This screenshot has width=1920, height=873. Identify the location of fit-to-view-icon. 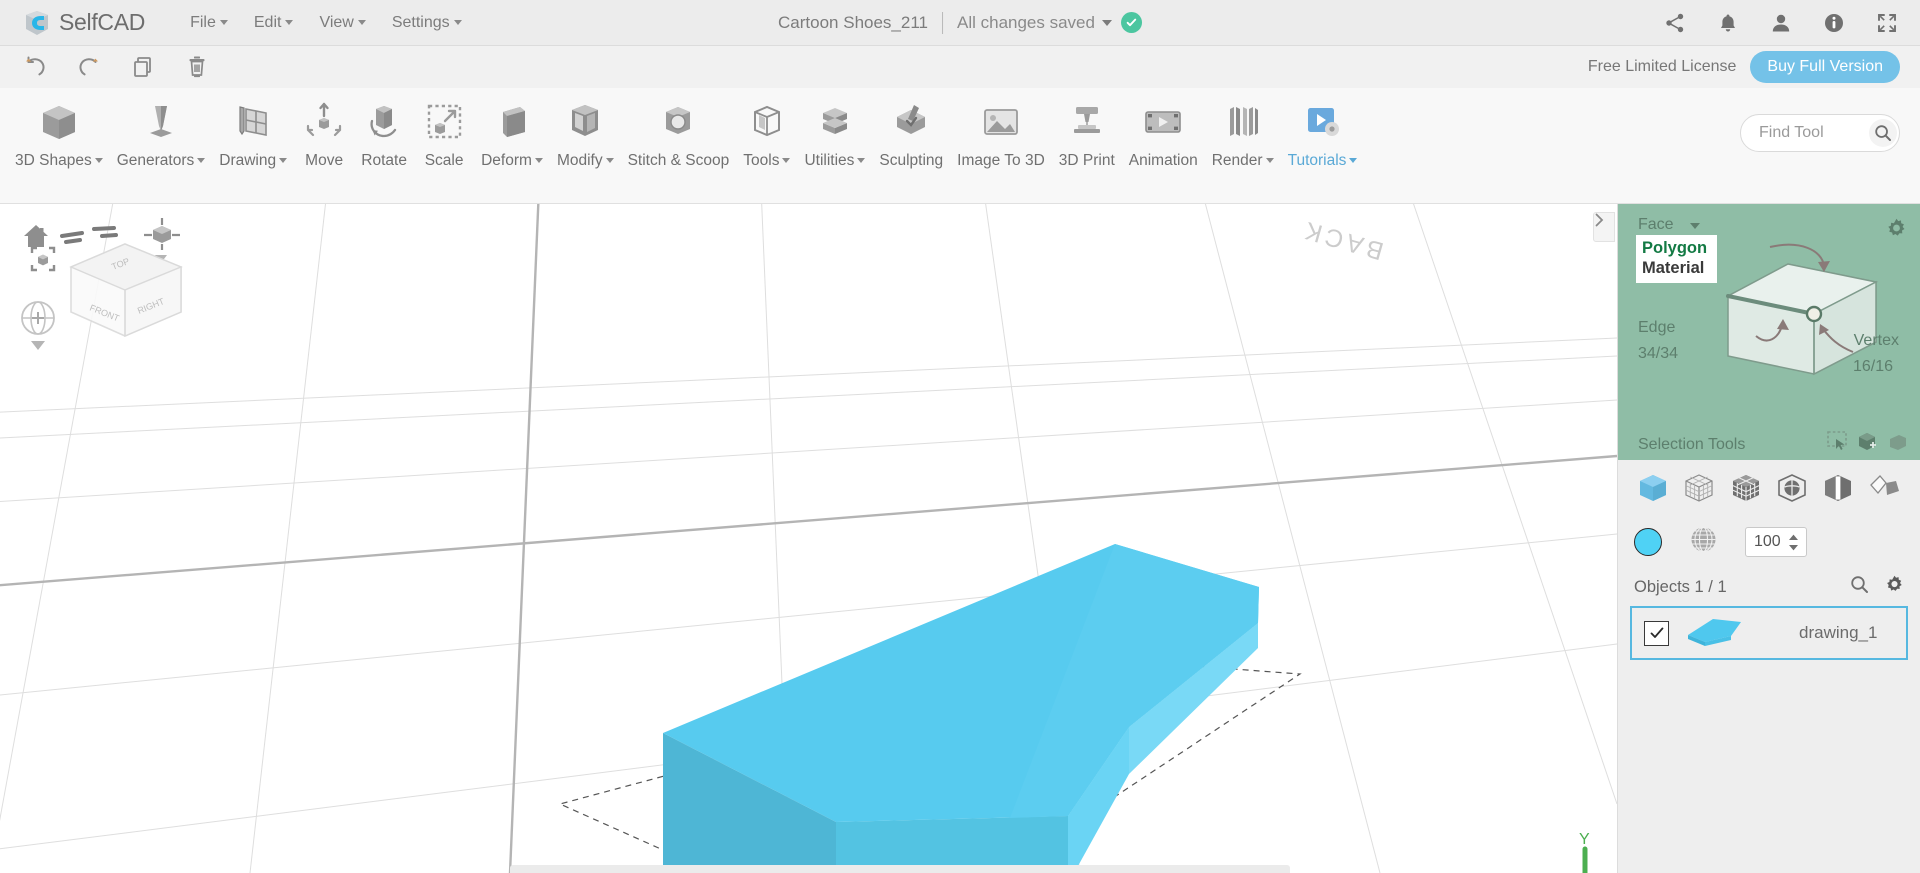
(43, 259).